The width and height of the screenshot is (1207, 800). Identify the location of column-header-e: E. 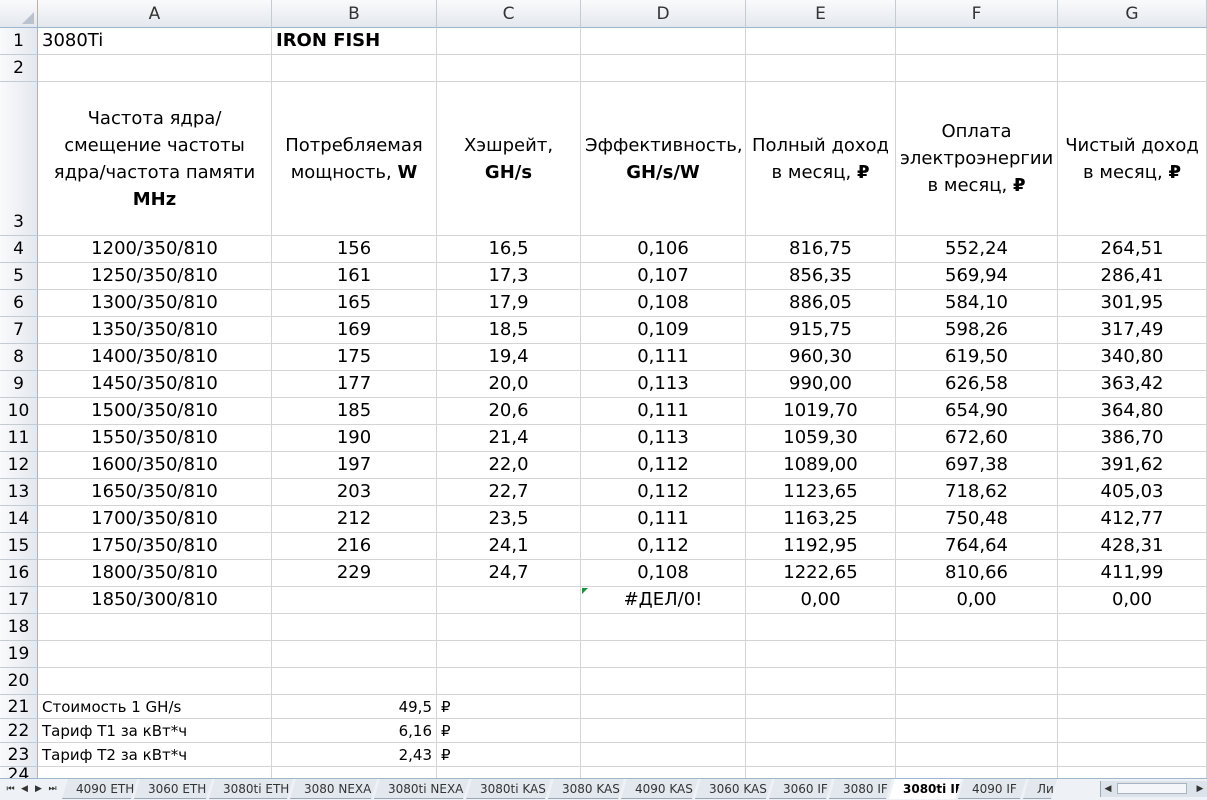
(821, 14).